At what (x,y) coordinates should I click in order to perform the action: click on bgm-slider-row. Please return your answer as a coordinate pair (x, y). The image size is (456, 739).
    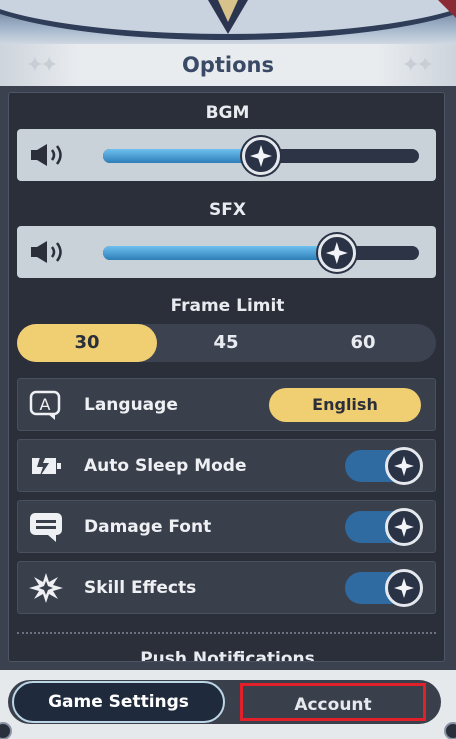
    Looking at the image, I should click on (226, 155).